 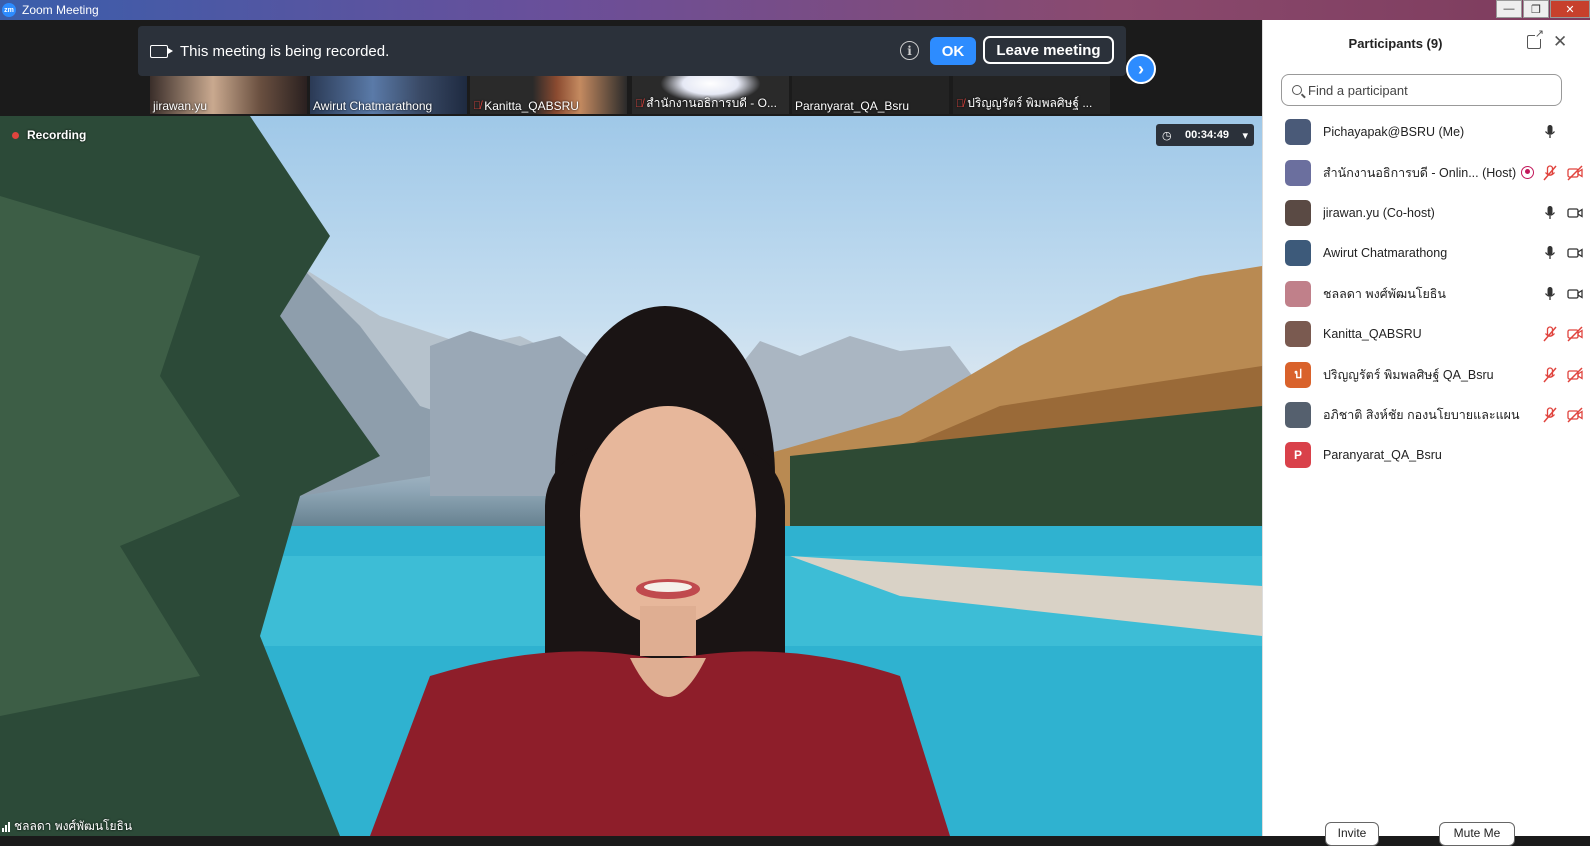 What do you see at coordinates (795, 10) in the screenshot?
I see `window-titlebar: zm Zoom Meeting — ❐ ✕` at bounding box center [795, 10].